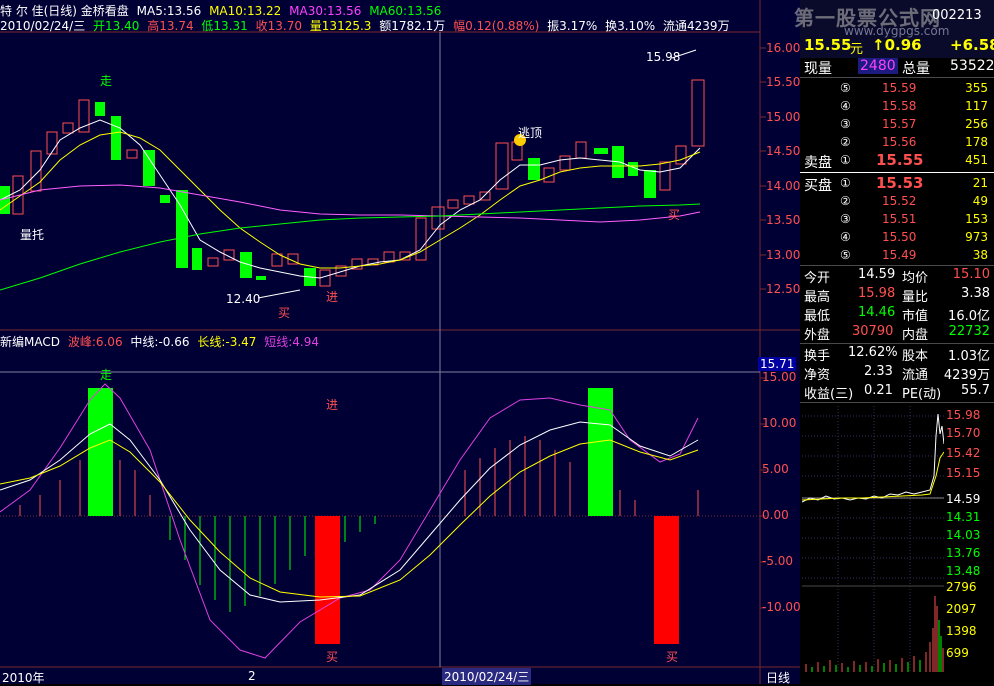 The image size is (994, 686). I want to click on stat-value: 3.38, so click(975, 293).